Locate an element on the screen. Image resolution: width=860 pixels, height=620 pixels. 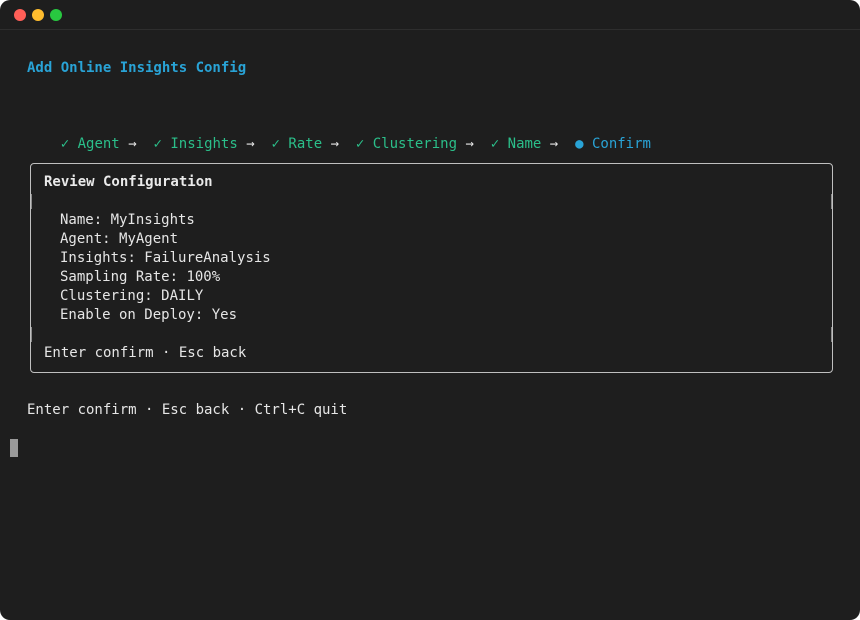
review-title: Review Configuration is located at coordinates (128, 182).